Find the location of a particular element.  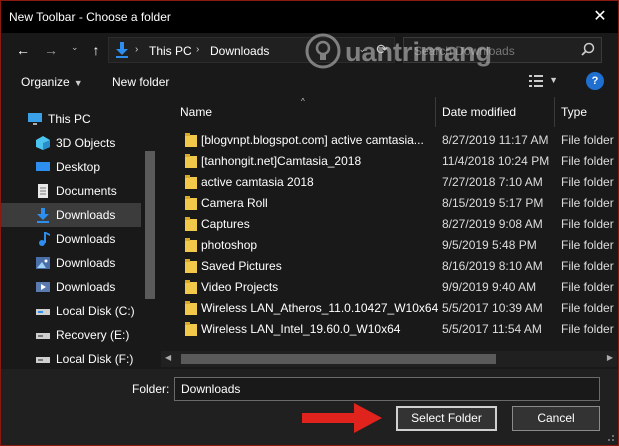

folder-input is located at coordinates (387, 389).